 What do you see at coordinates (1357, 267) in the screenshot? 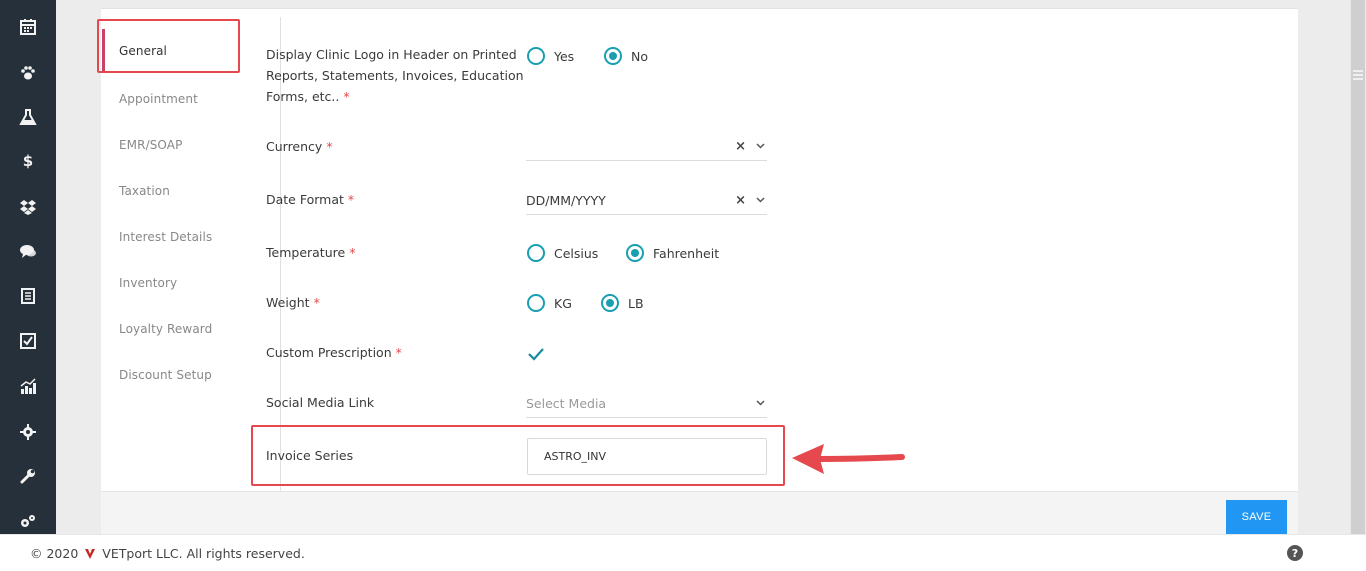
I see `scrollbar` at bounding box center [1357, 267].